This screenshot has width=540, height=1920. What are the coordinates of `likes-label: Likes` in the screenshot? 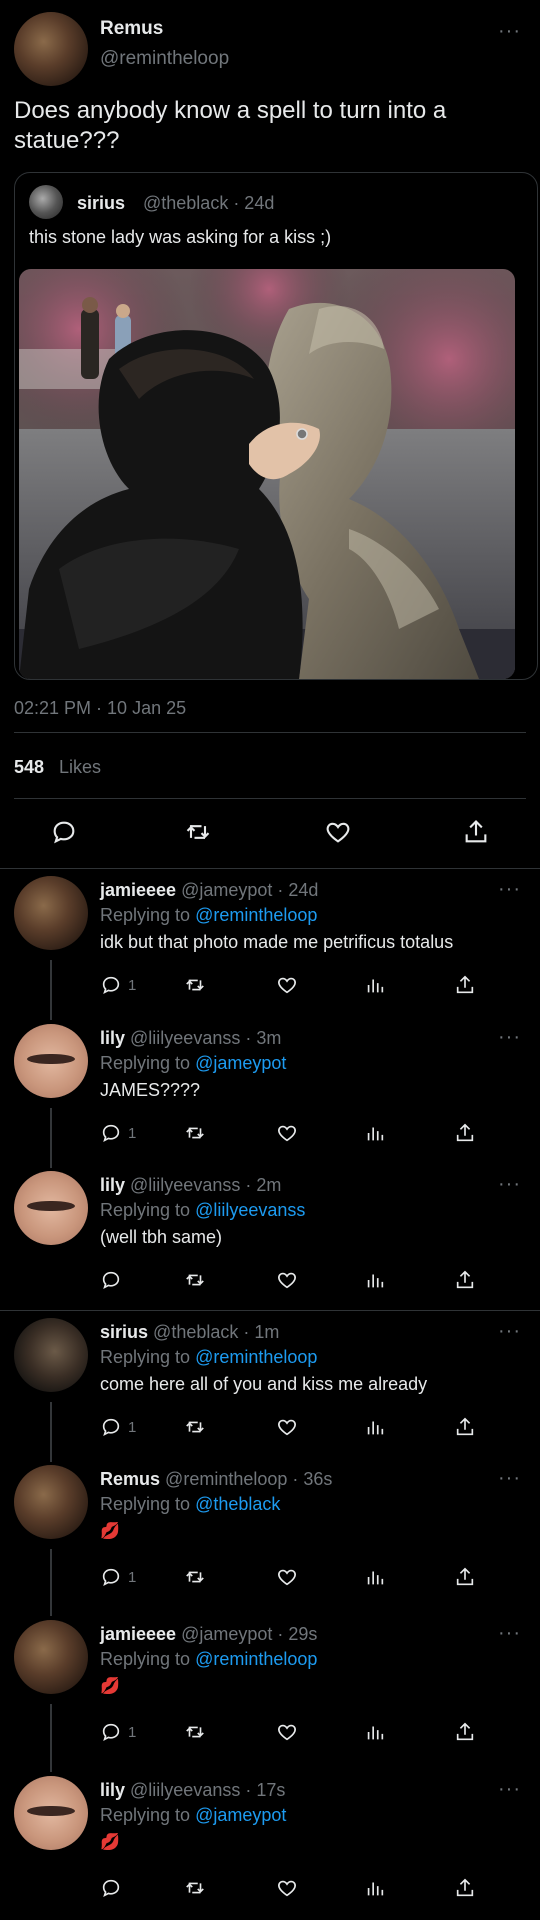 It's located at (80, 767).